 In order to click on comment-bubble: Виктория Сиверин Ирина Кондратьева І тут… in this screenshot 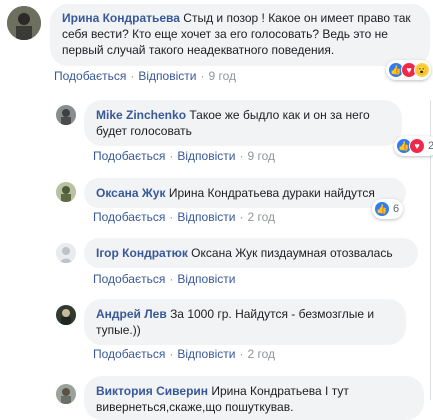, I will do `click(254, 398)`.